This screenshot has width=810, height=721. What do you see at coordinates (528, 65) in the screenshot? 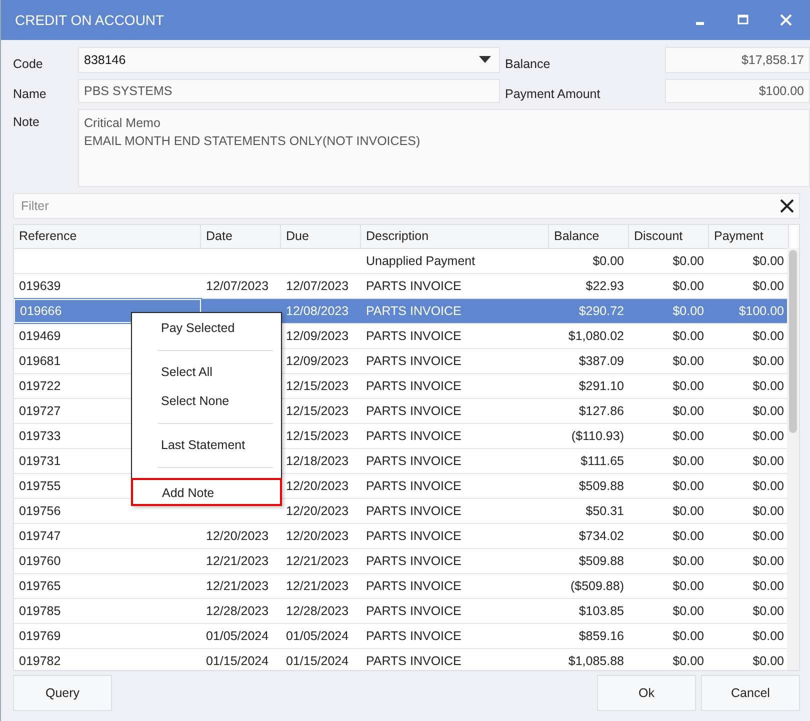
I see `balance-label: Balance` at bounding box center [528, 65].